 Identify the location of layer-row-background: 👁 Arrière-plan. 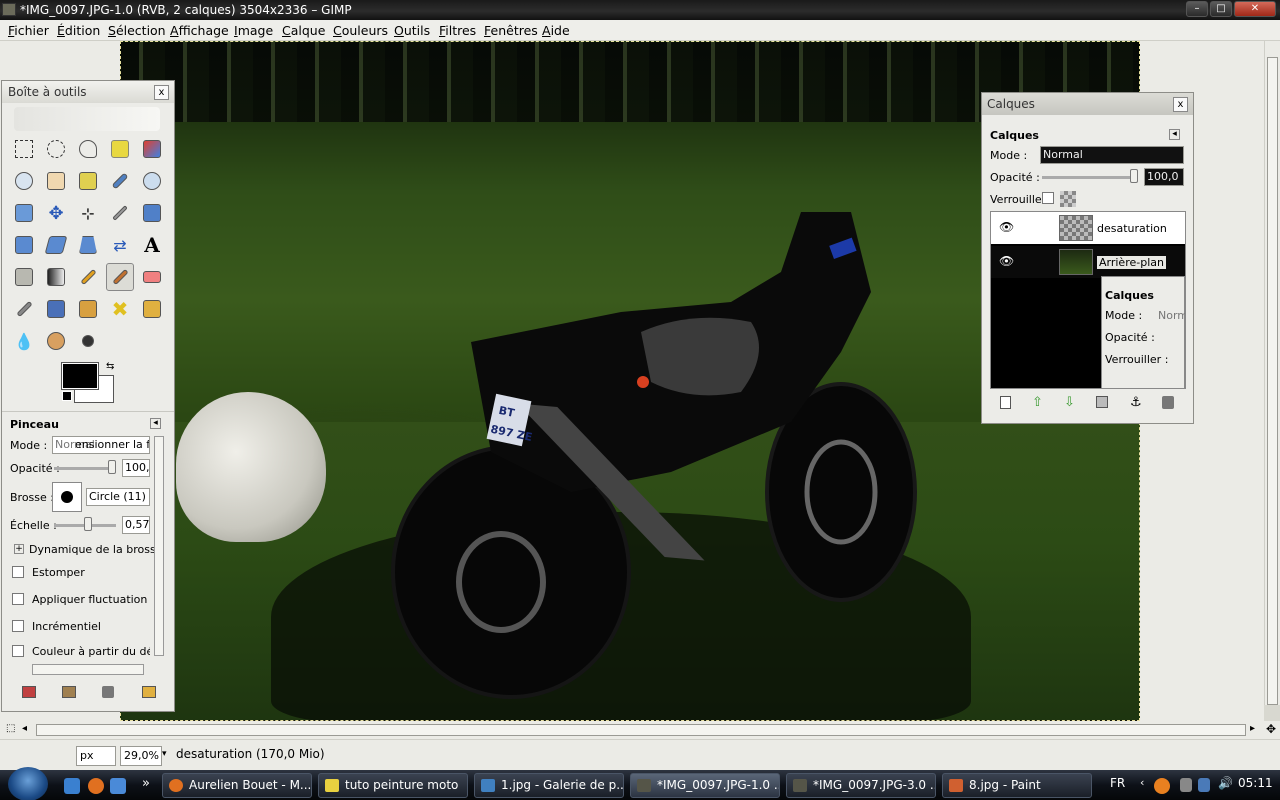
(1088, 262).